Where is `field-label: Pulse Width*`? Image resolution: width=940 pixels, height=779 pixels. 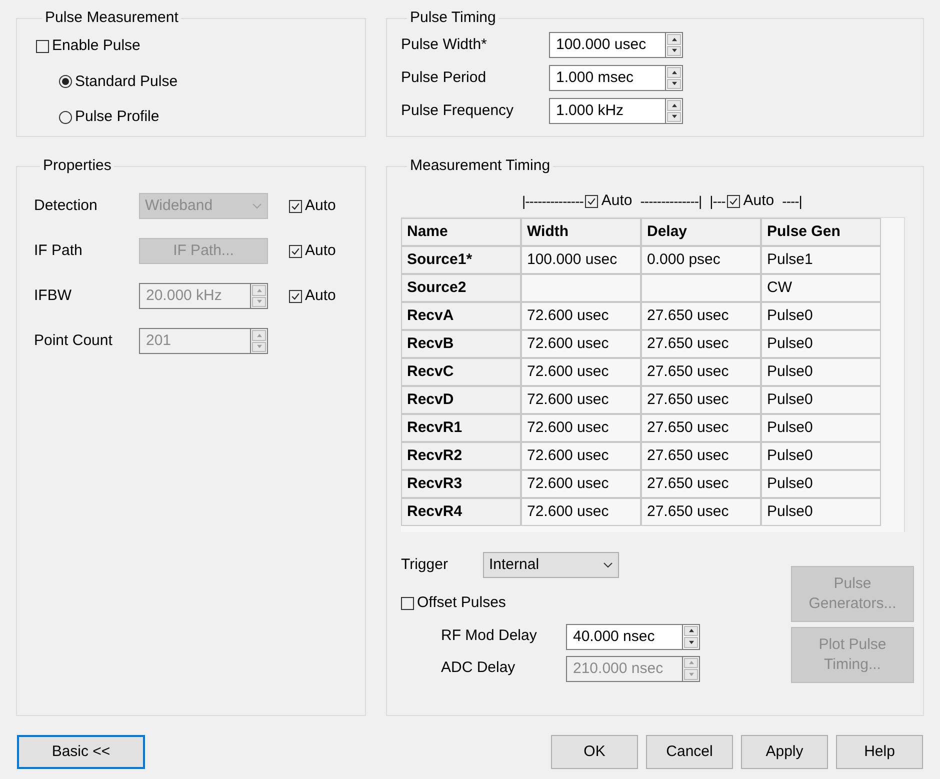 field-label: Pulse Width* is located at coordinates (444, 44).